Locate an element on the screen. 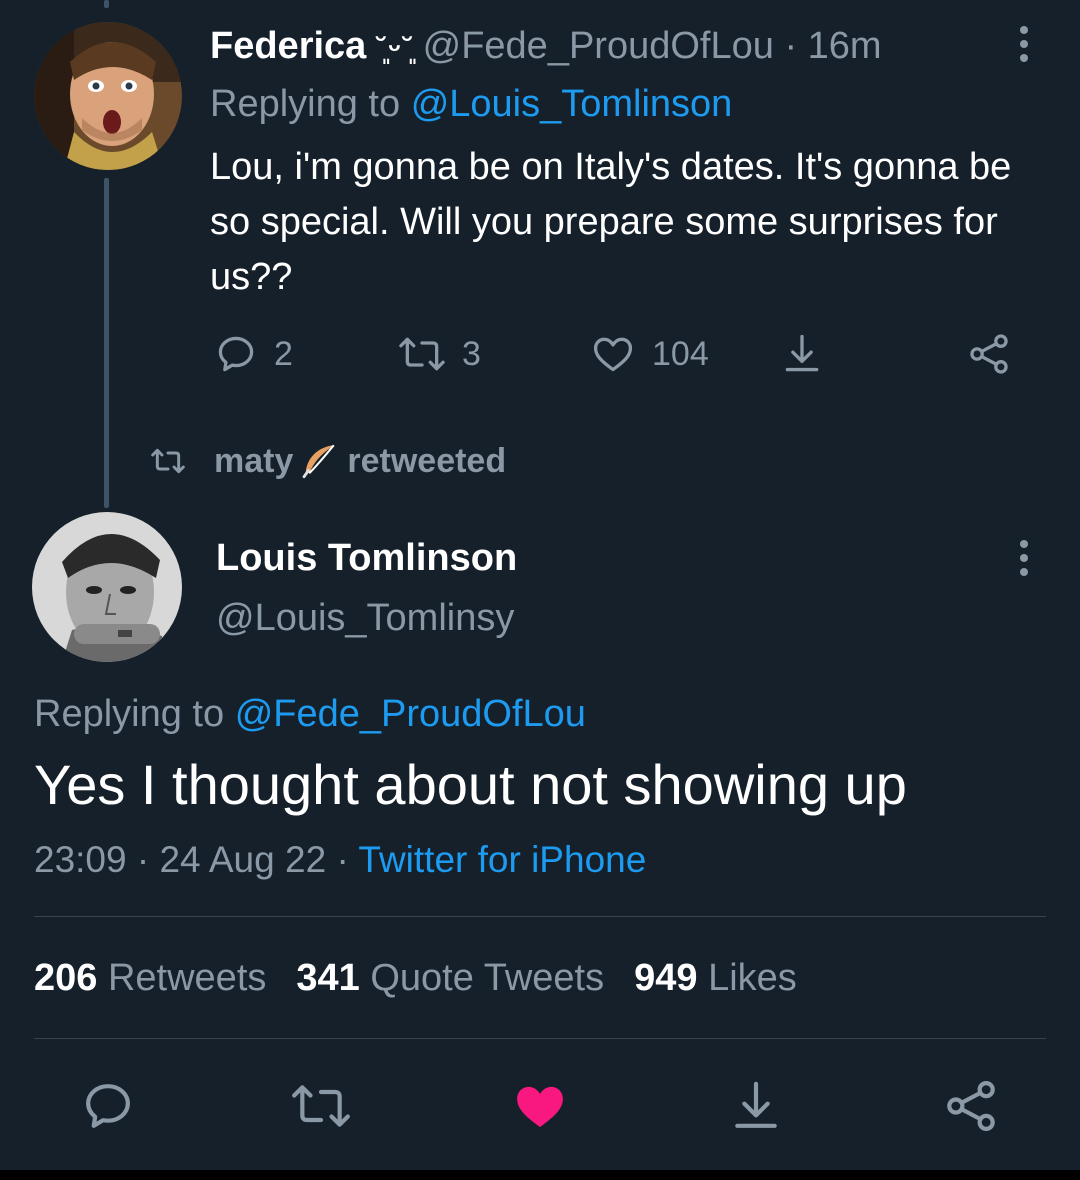 This screenshot has height=1180, width=1080. tweet-action-bar is located at coordinates (540, 1108).